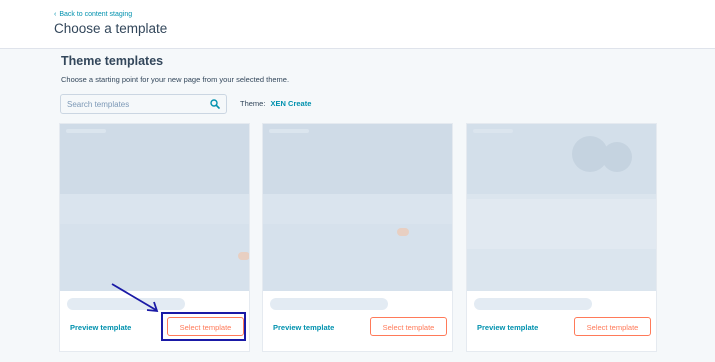 The image size is (715, 362). What do you see at coordinates (112, 61) in the screenshot?
I see `section-title: Theme templates` at bounding box center [112, 61].